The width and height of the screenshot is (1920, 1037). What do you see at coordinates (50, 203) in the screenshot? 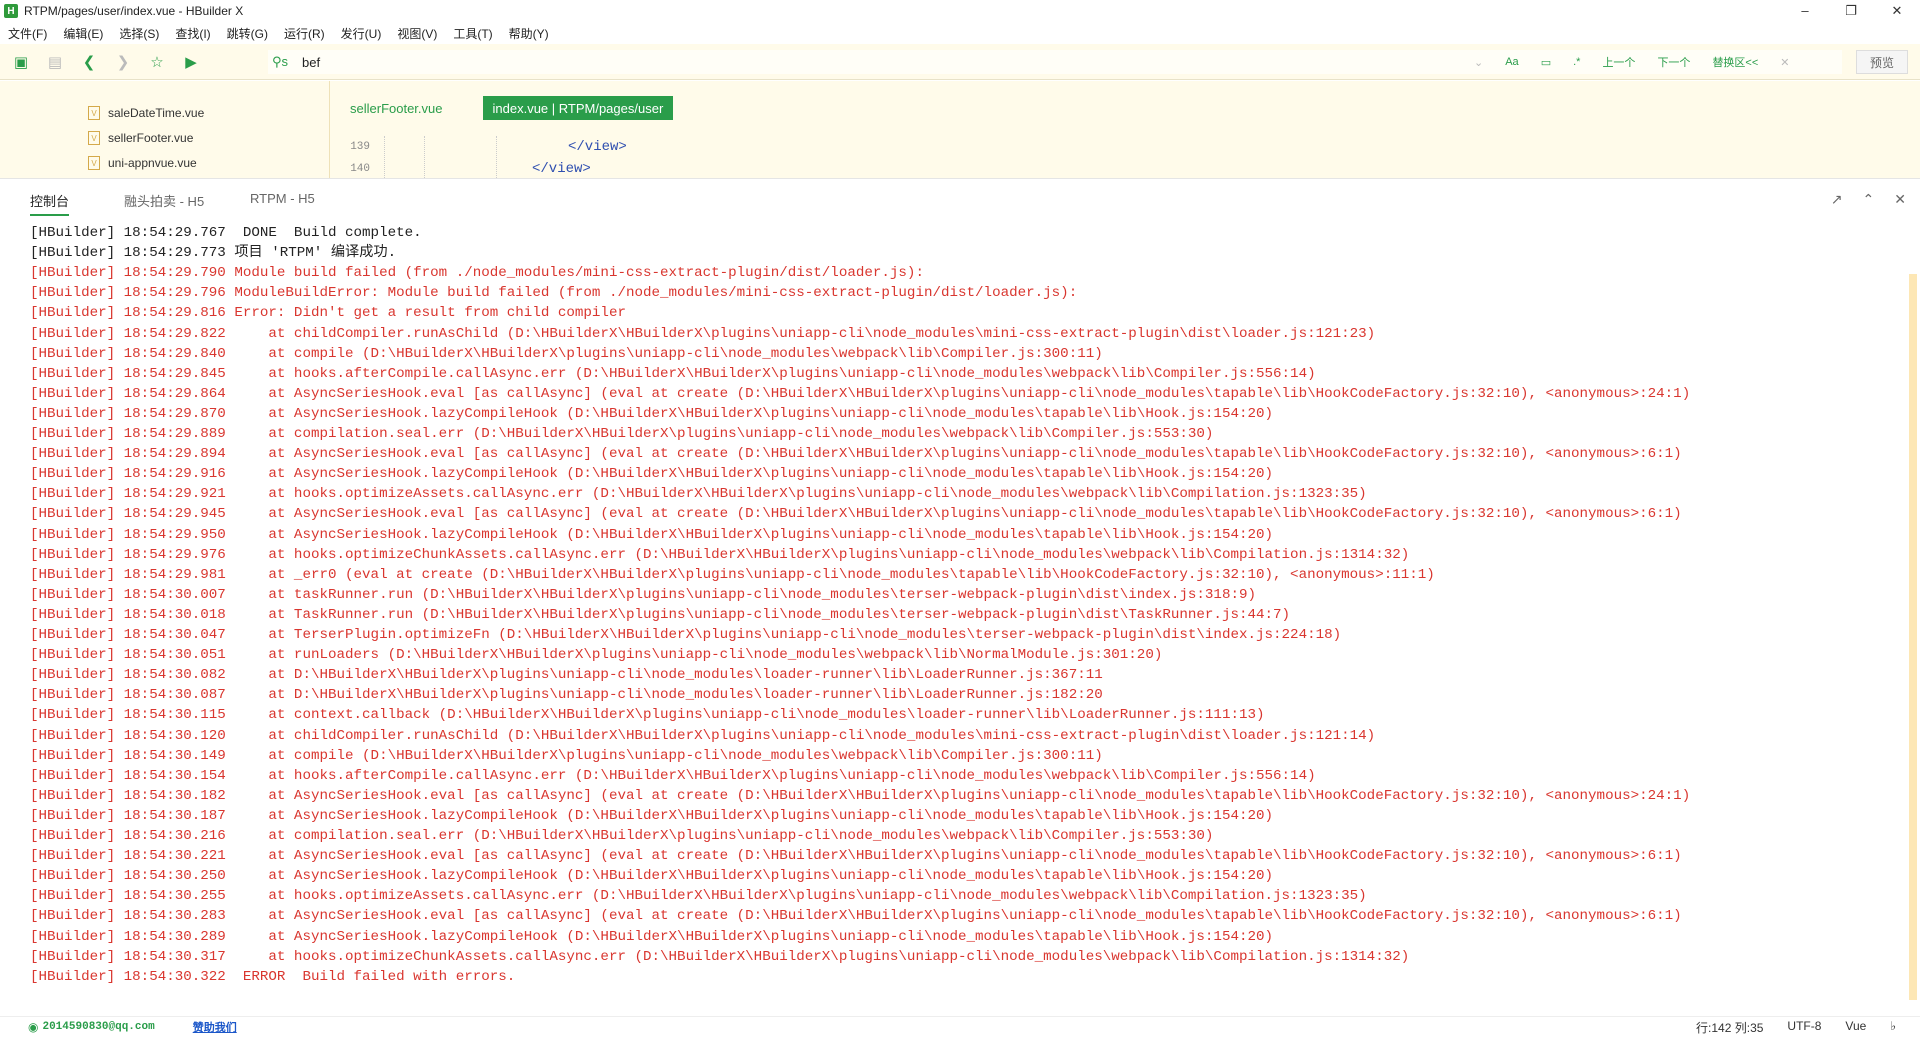
I see `tab-console: 控制台` at bounding box center [50, 203].